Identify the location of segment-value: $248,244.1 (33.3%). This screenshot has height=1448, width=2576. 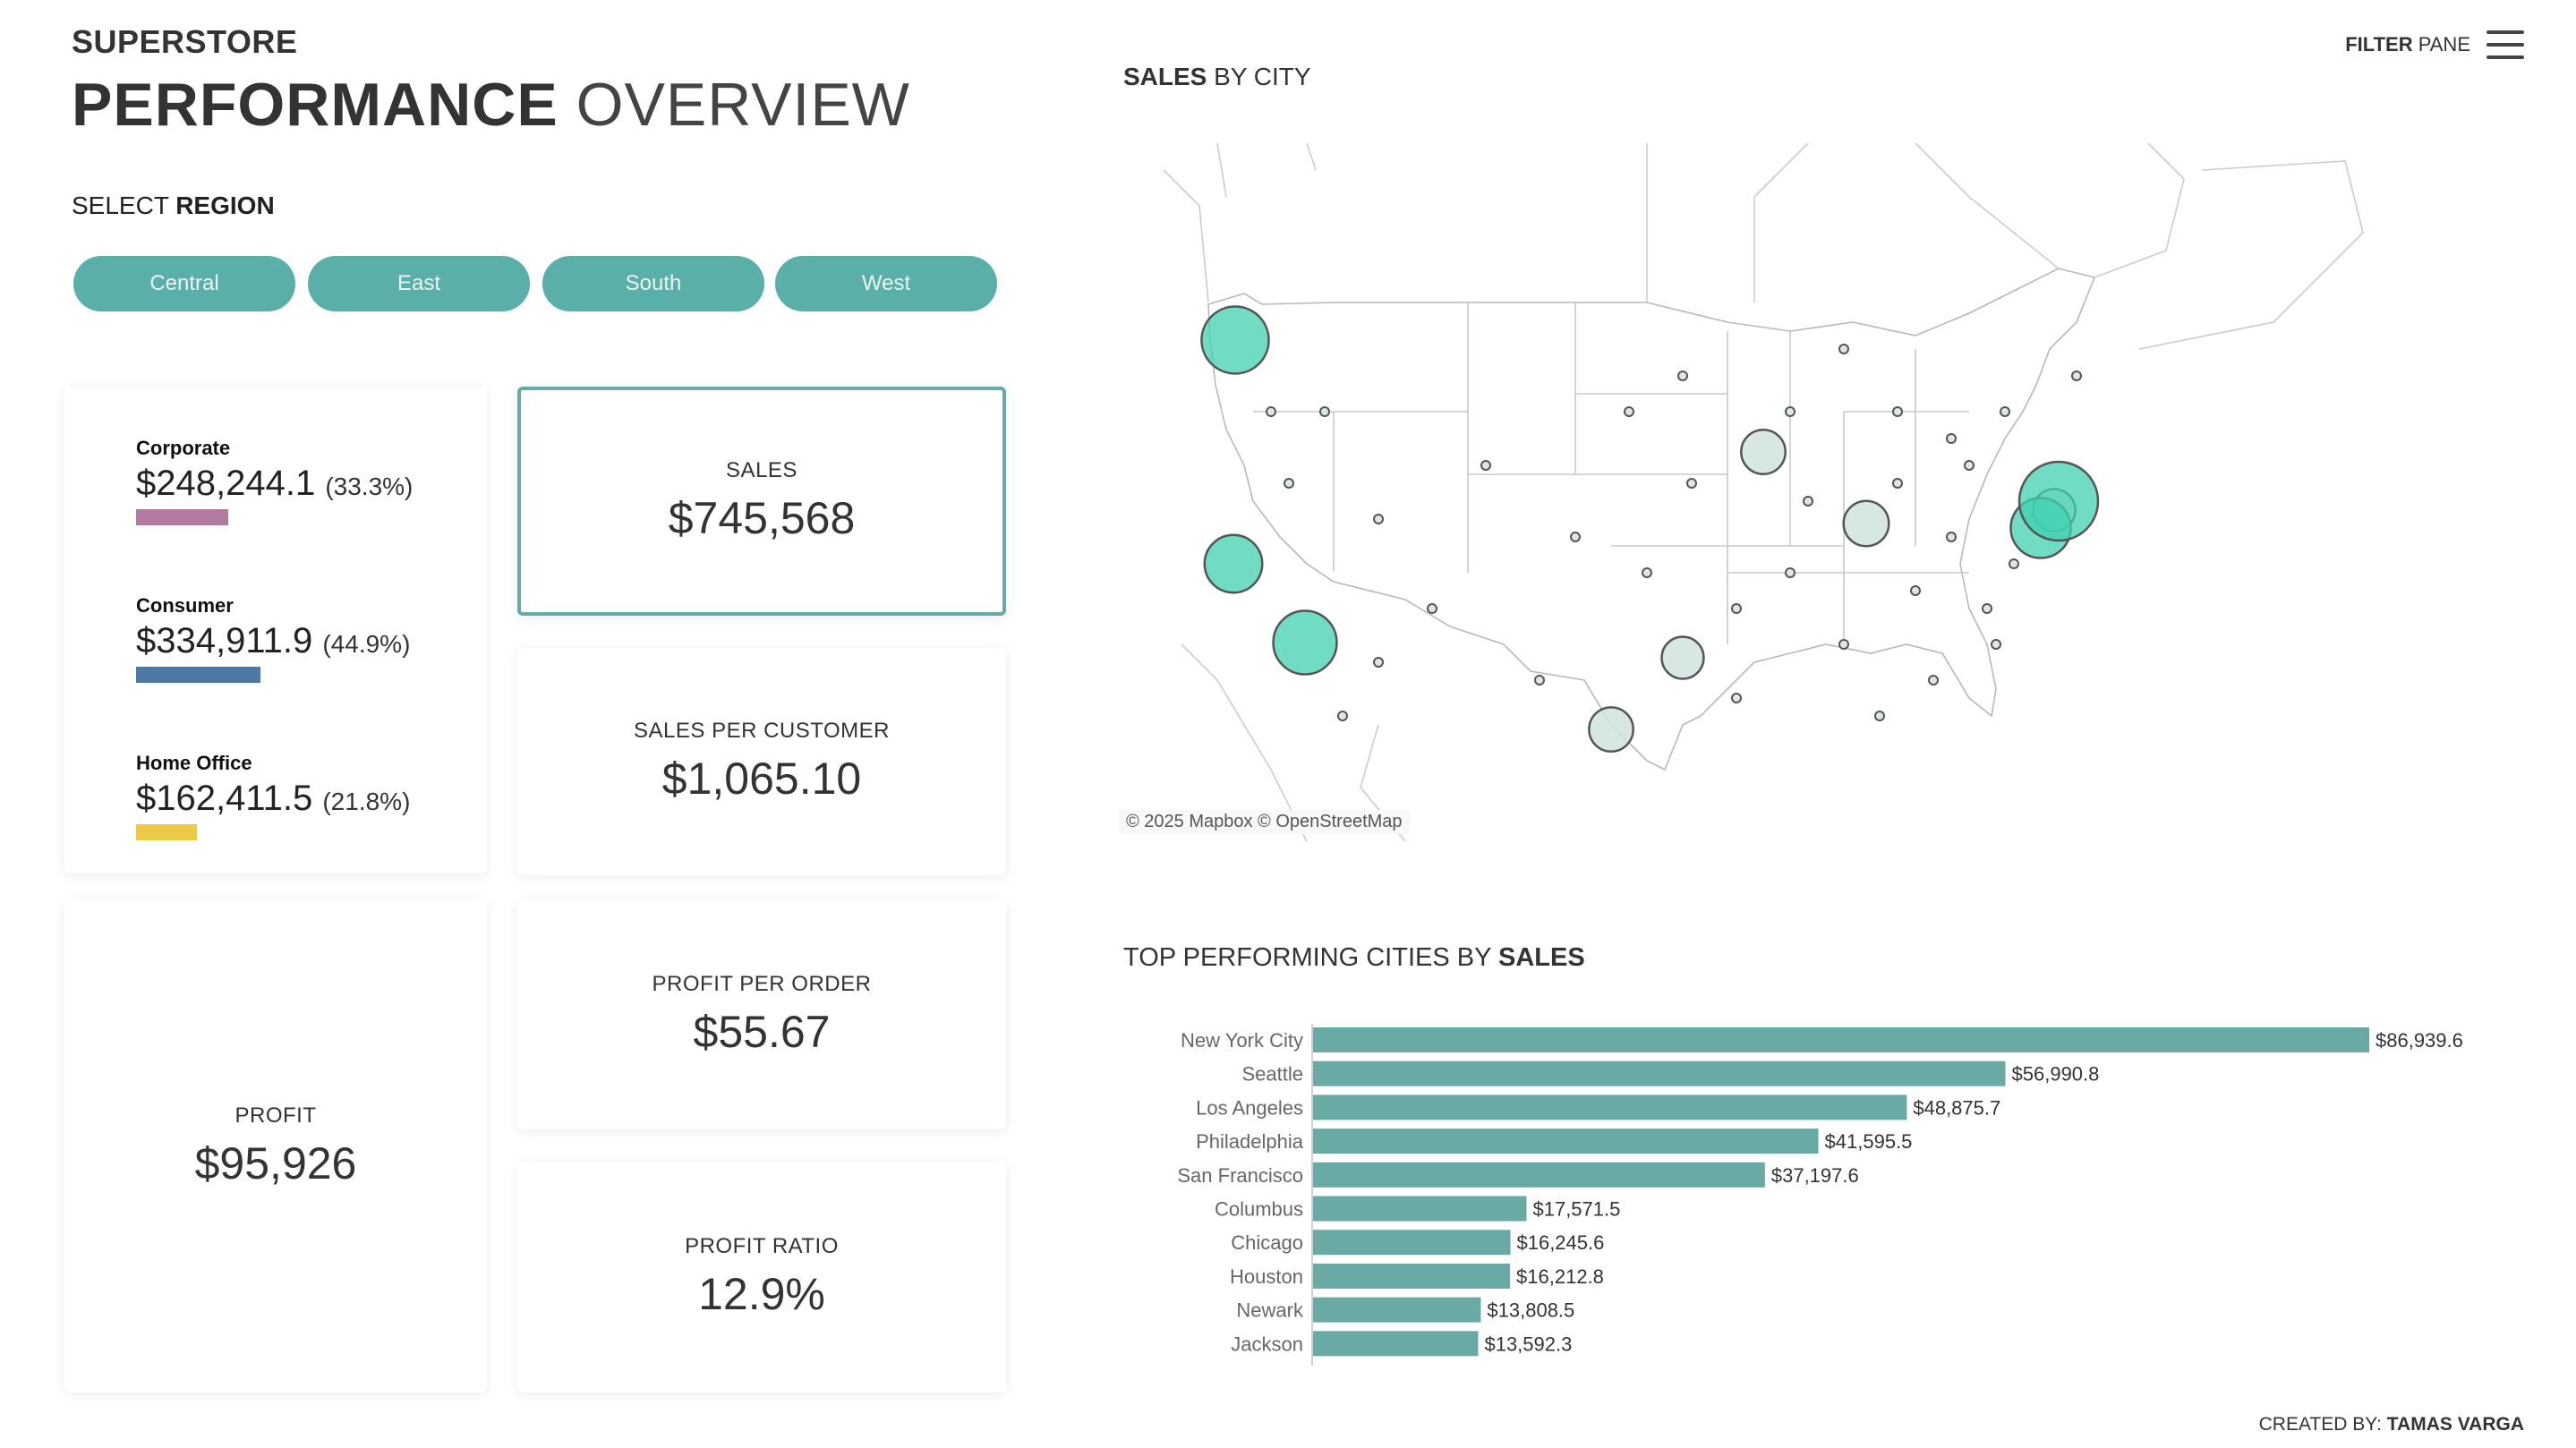
(274, 484).